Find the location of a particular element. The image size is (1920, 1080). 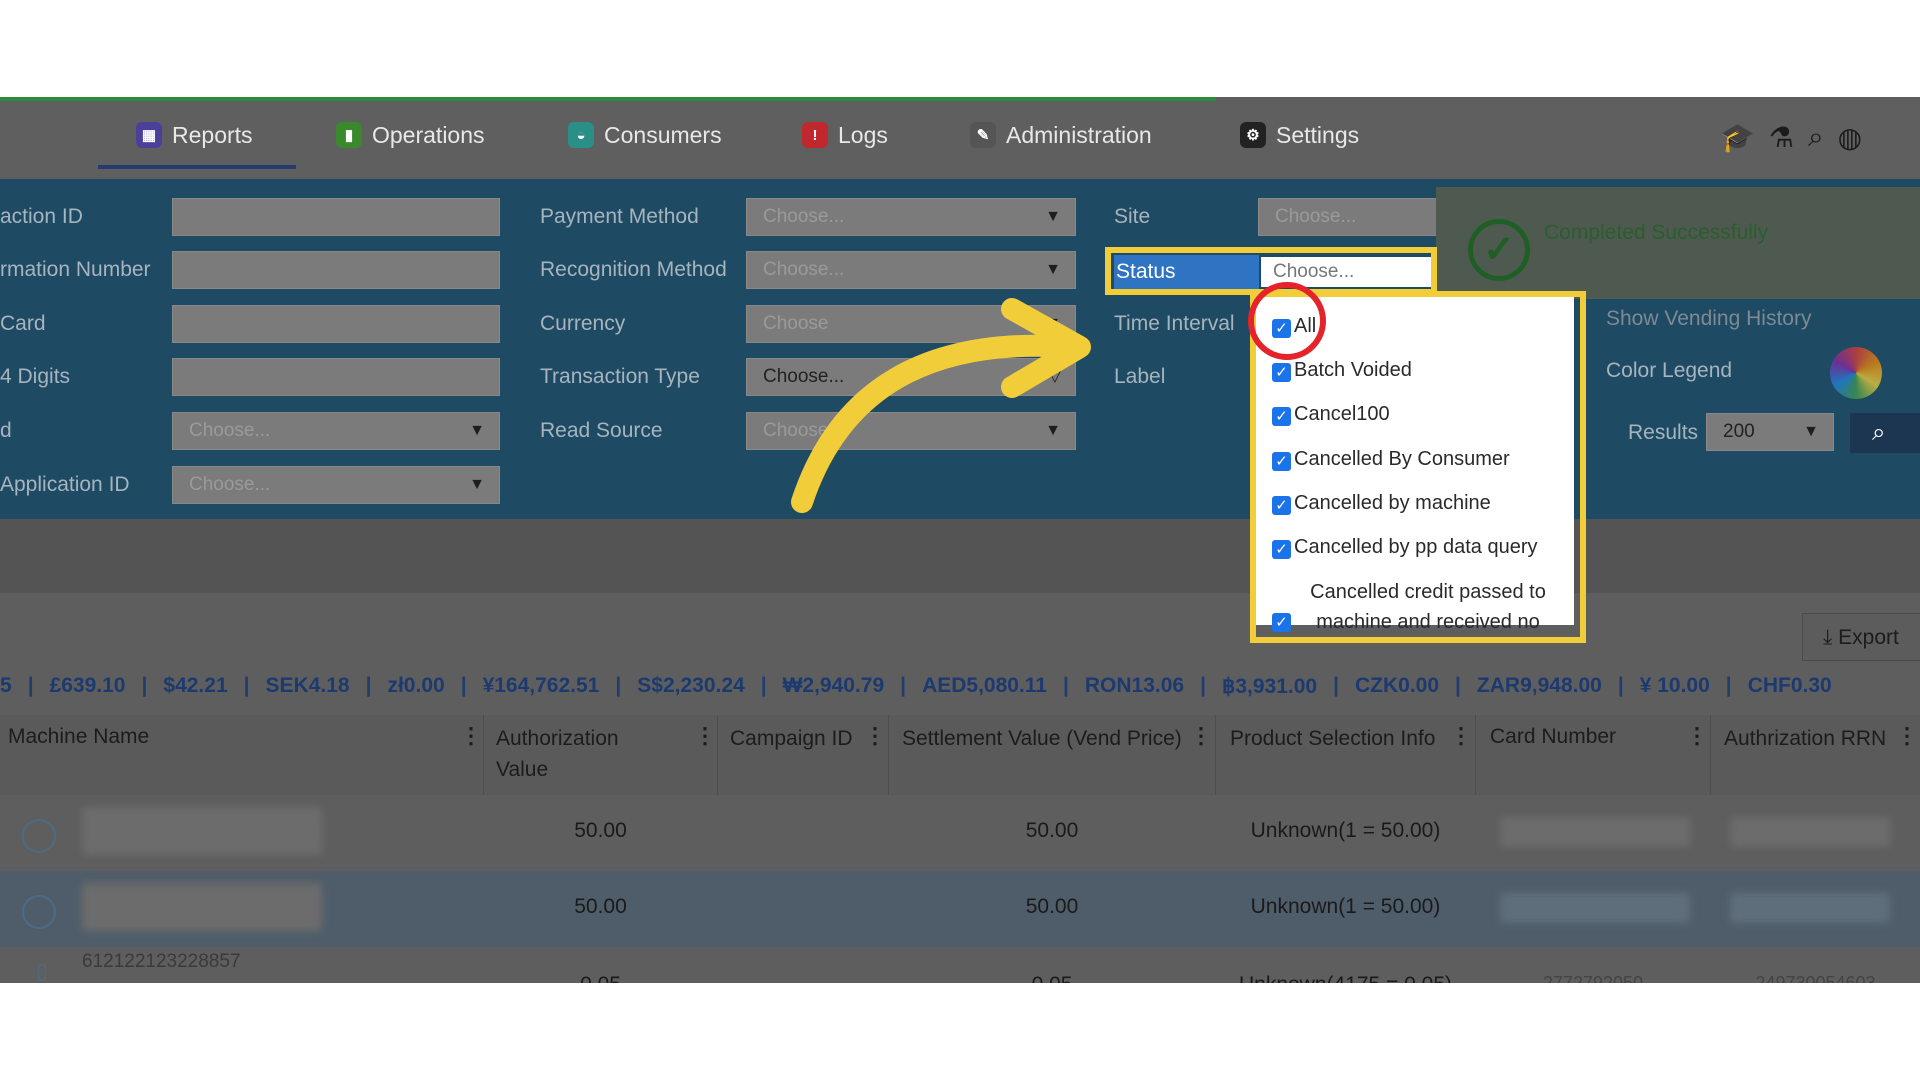

filter-select: Choose... ▼ is located at coordinates (336, 431).